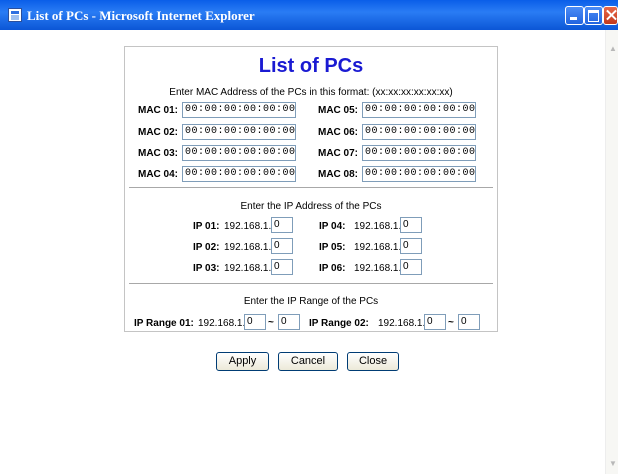 The image size is (618, 474). What do you see at coordinates (419, 153) in the screenshot?
I see `mac-07-input: 00:00:00:00:00:00` at bounding box center [419, 153].